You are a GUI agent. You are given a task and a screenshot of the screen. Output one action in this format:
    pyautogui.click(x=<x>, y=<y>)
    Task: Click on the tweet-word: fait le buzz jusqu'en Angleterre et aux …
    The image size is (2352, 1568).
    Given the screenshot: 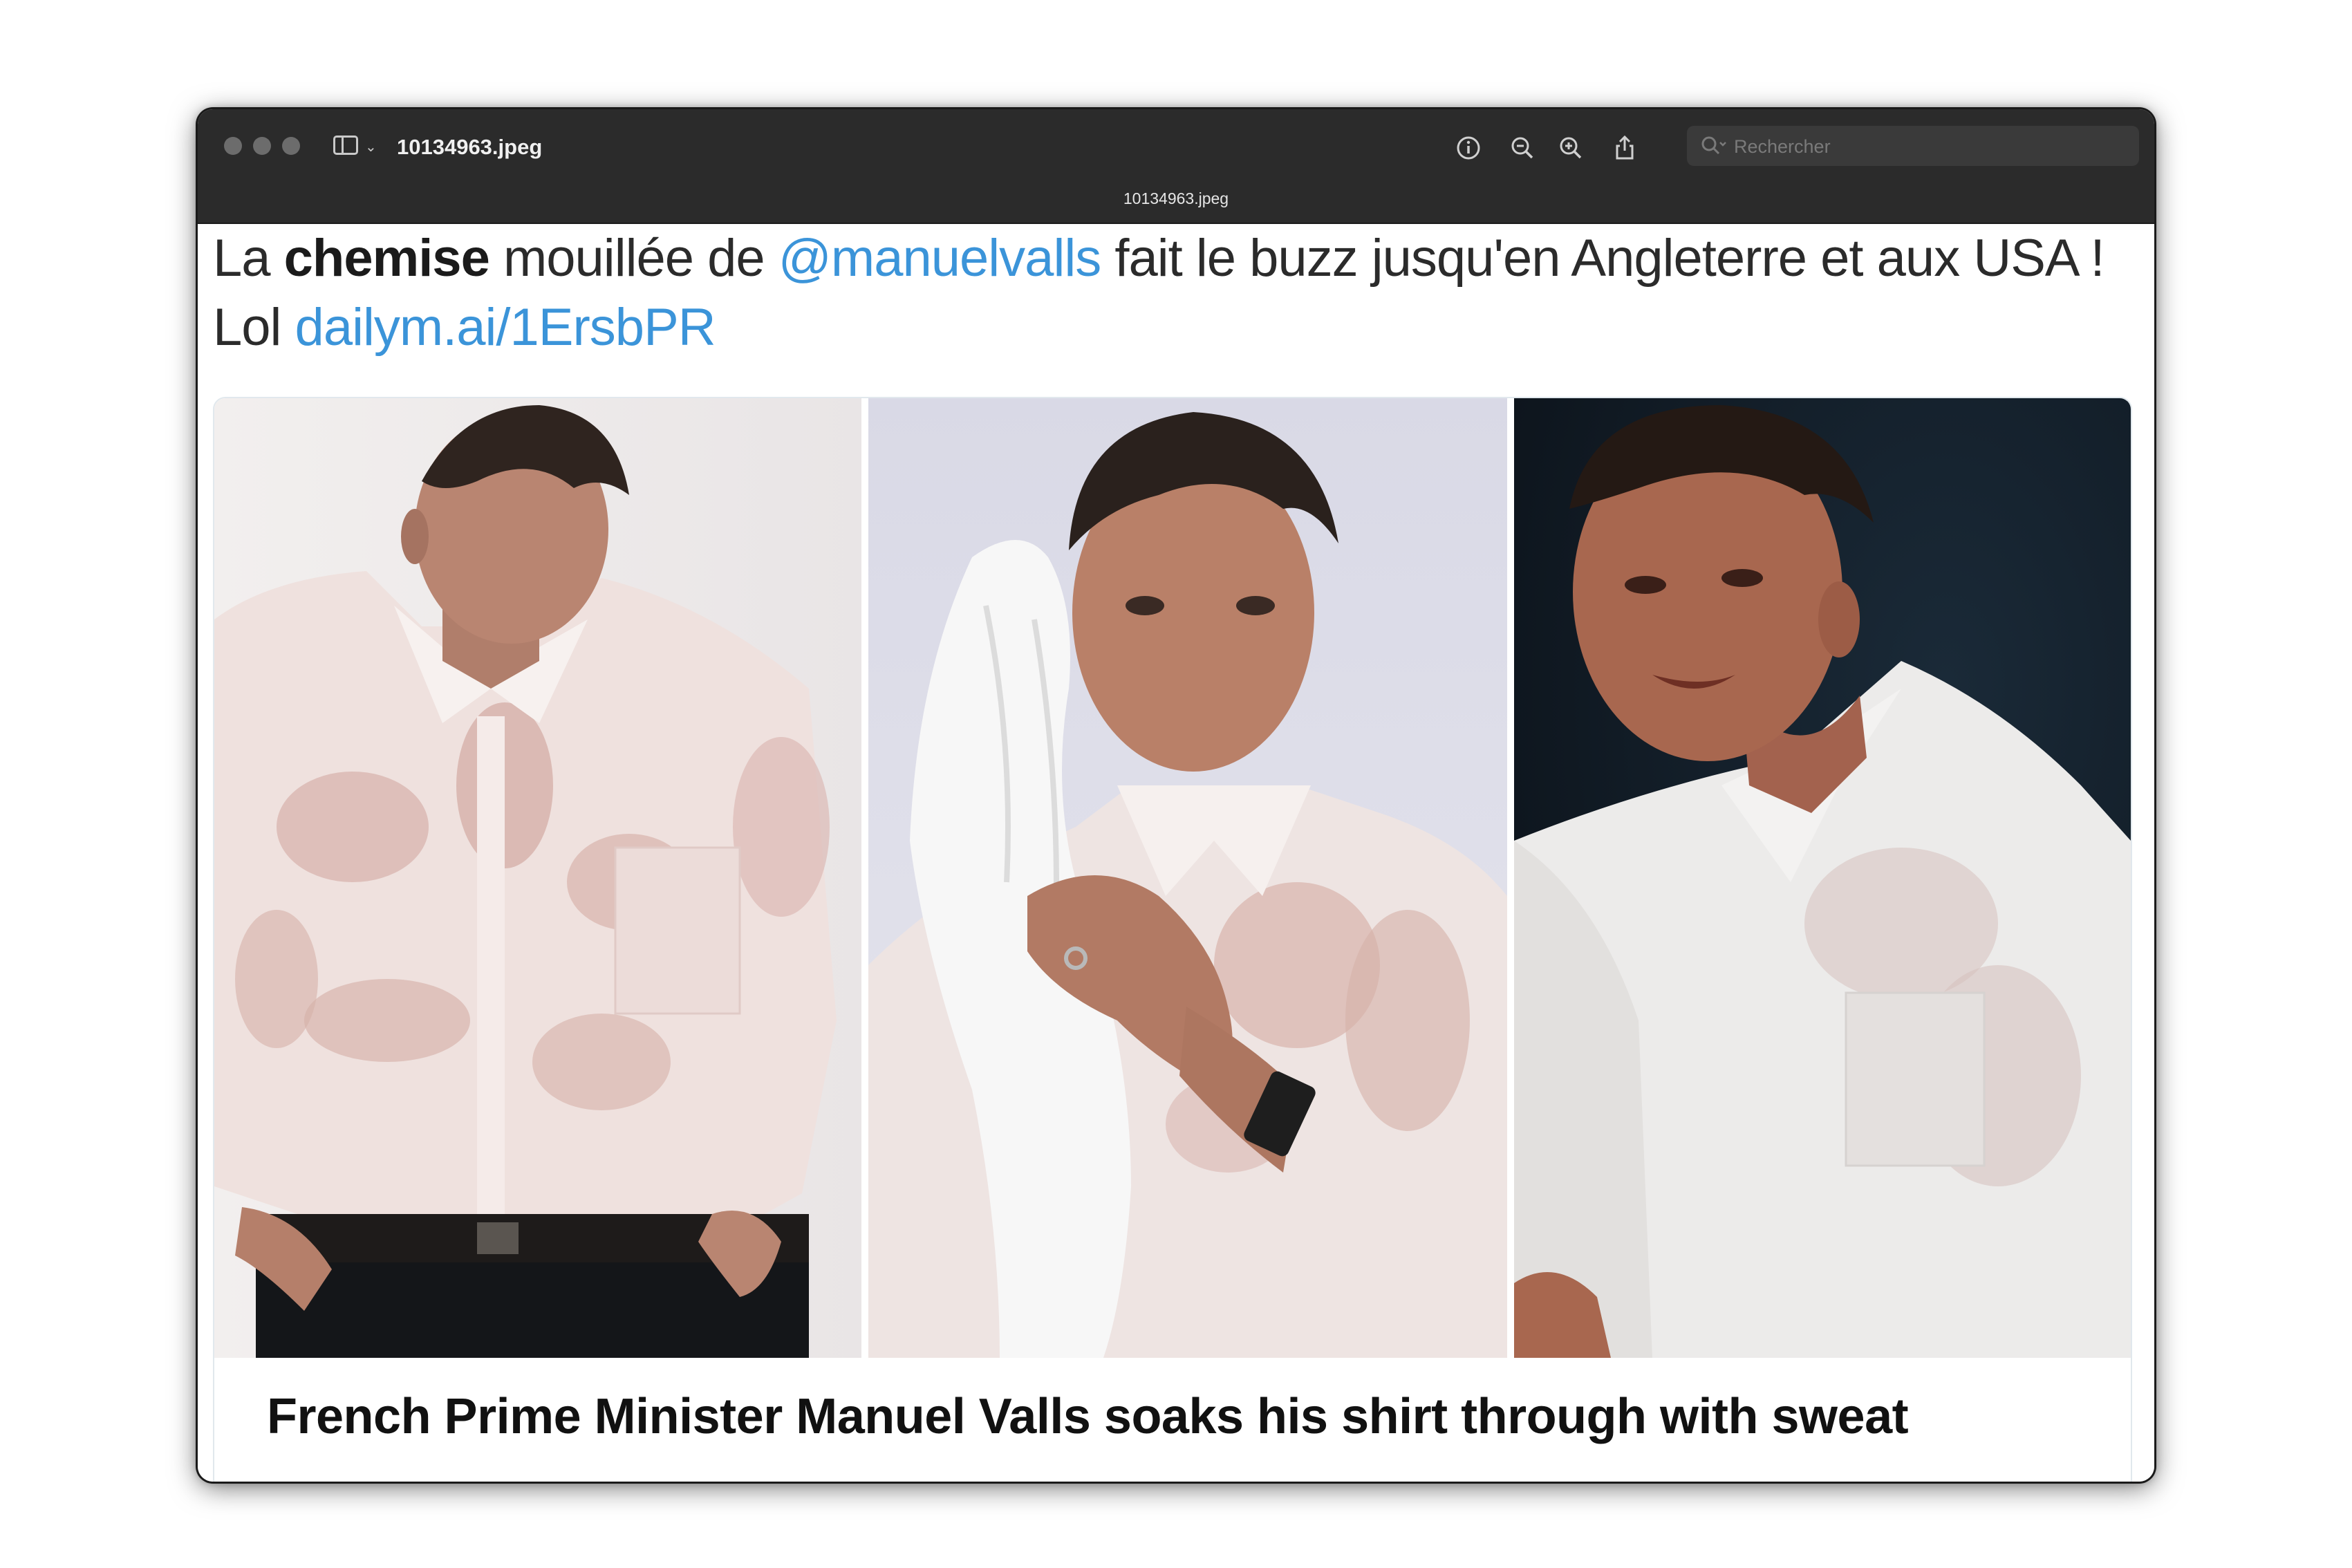 What is the action you would take?
    pyautogui.click(x=1602, y=258)
    